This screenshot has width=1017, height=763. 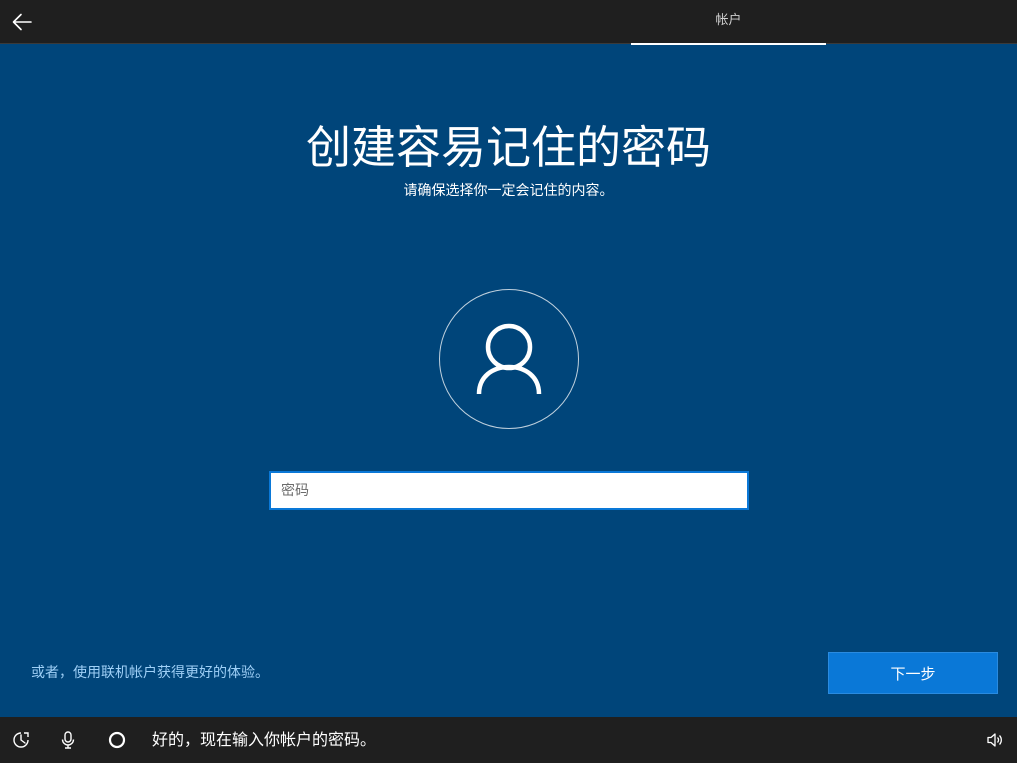 I want to click on cortana-circle-icon, so click(x=117, y=740).